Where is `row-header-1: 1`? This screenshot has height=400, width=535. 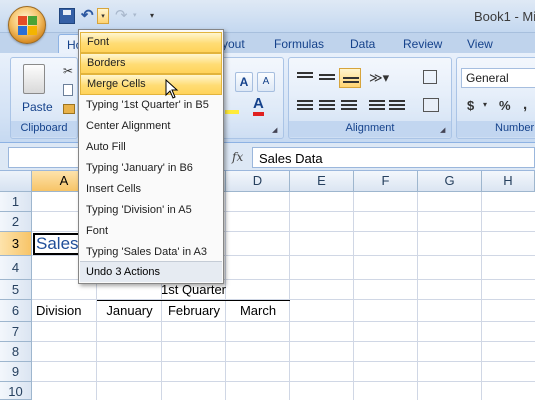
row-header-1: 1 is located at coordinates (16, 202).